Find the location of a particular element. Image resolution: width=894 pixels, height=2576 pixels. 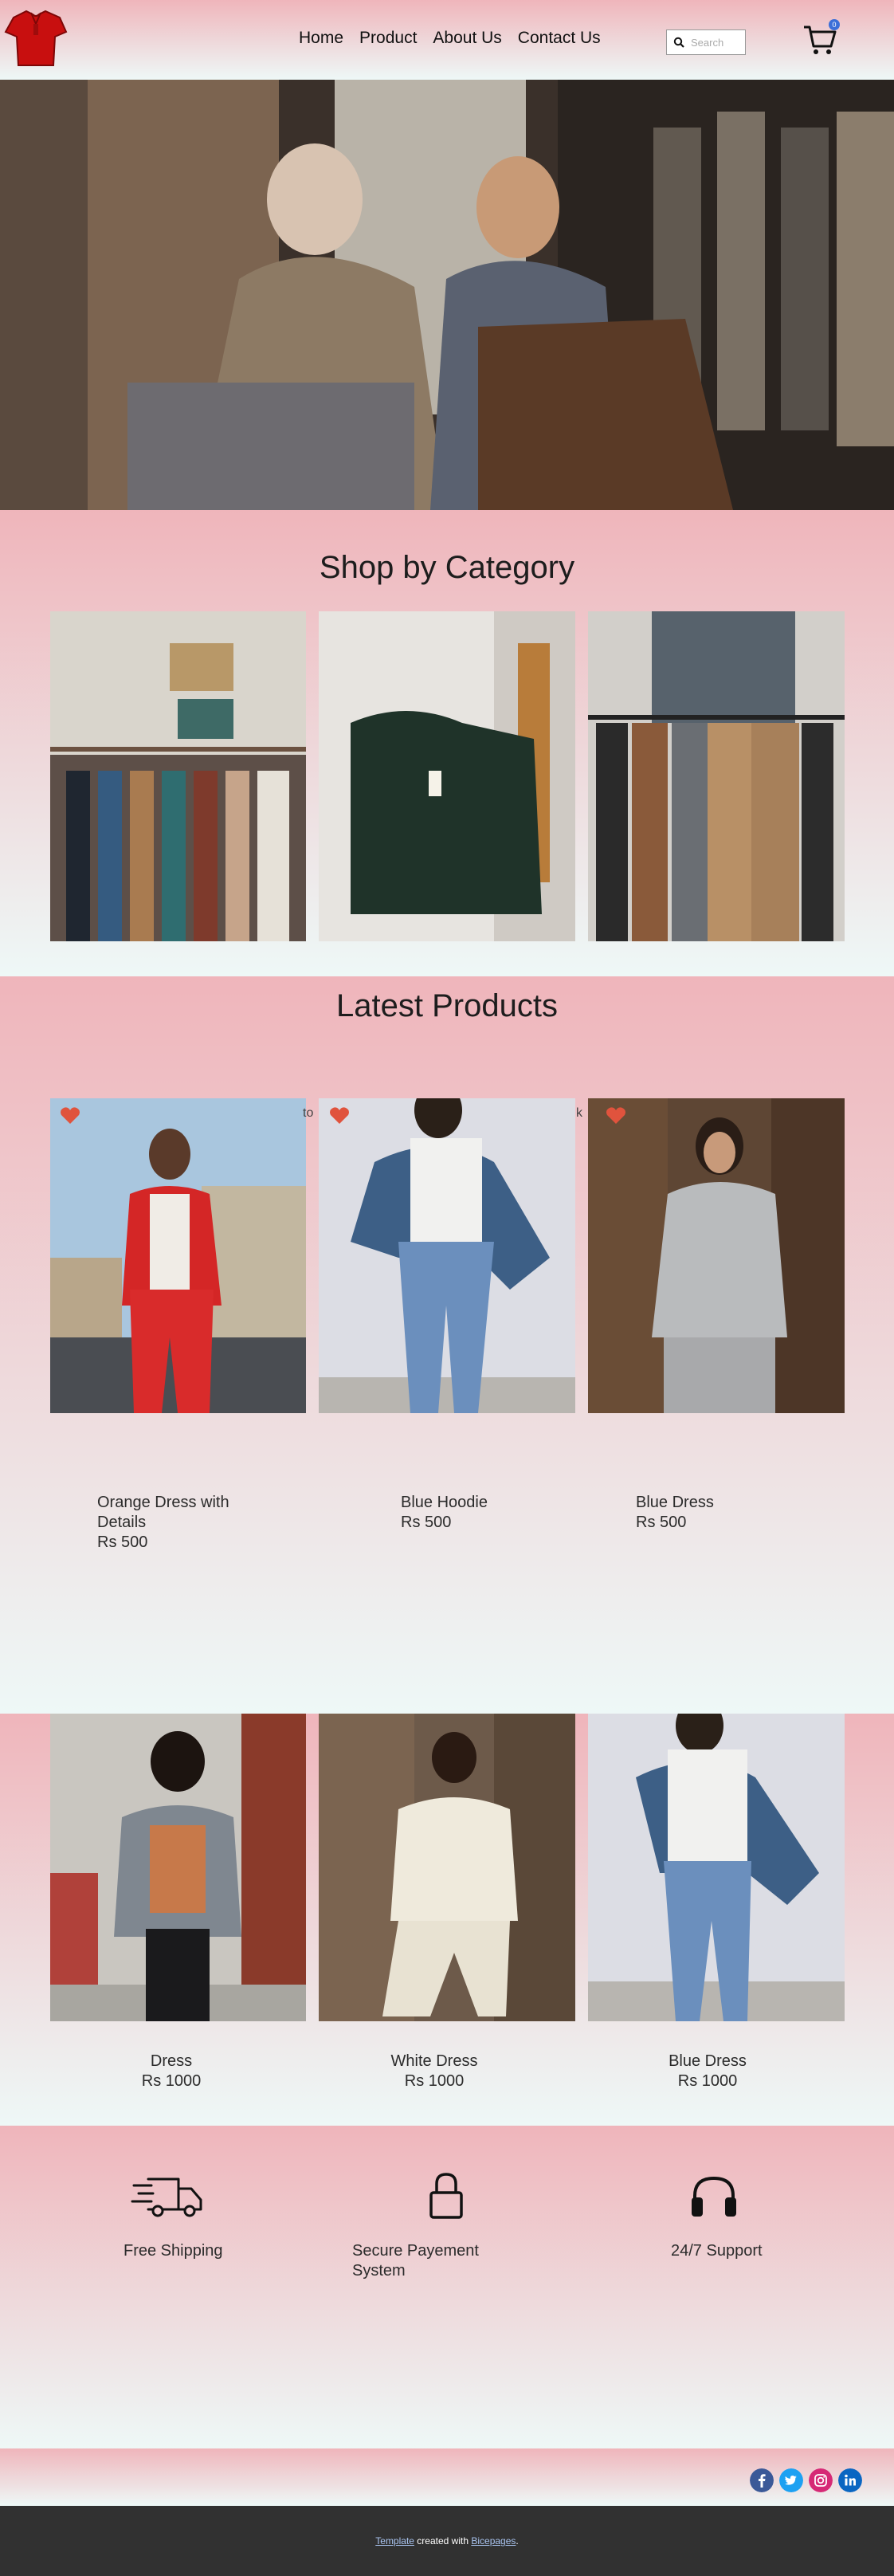

product-info-5: White Dress Rs 1000 is located at coordinates (434, 2071).